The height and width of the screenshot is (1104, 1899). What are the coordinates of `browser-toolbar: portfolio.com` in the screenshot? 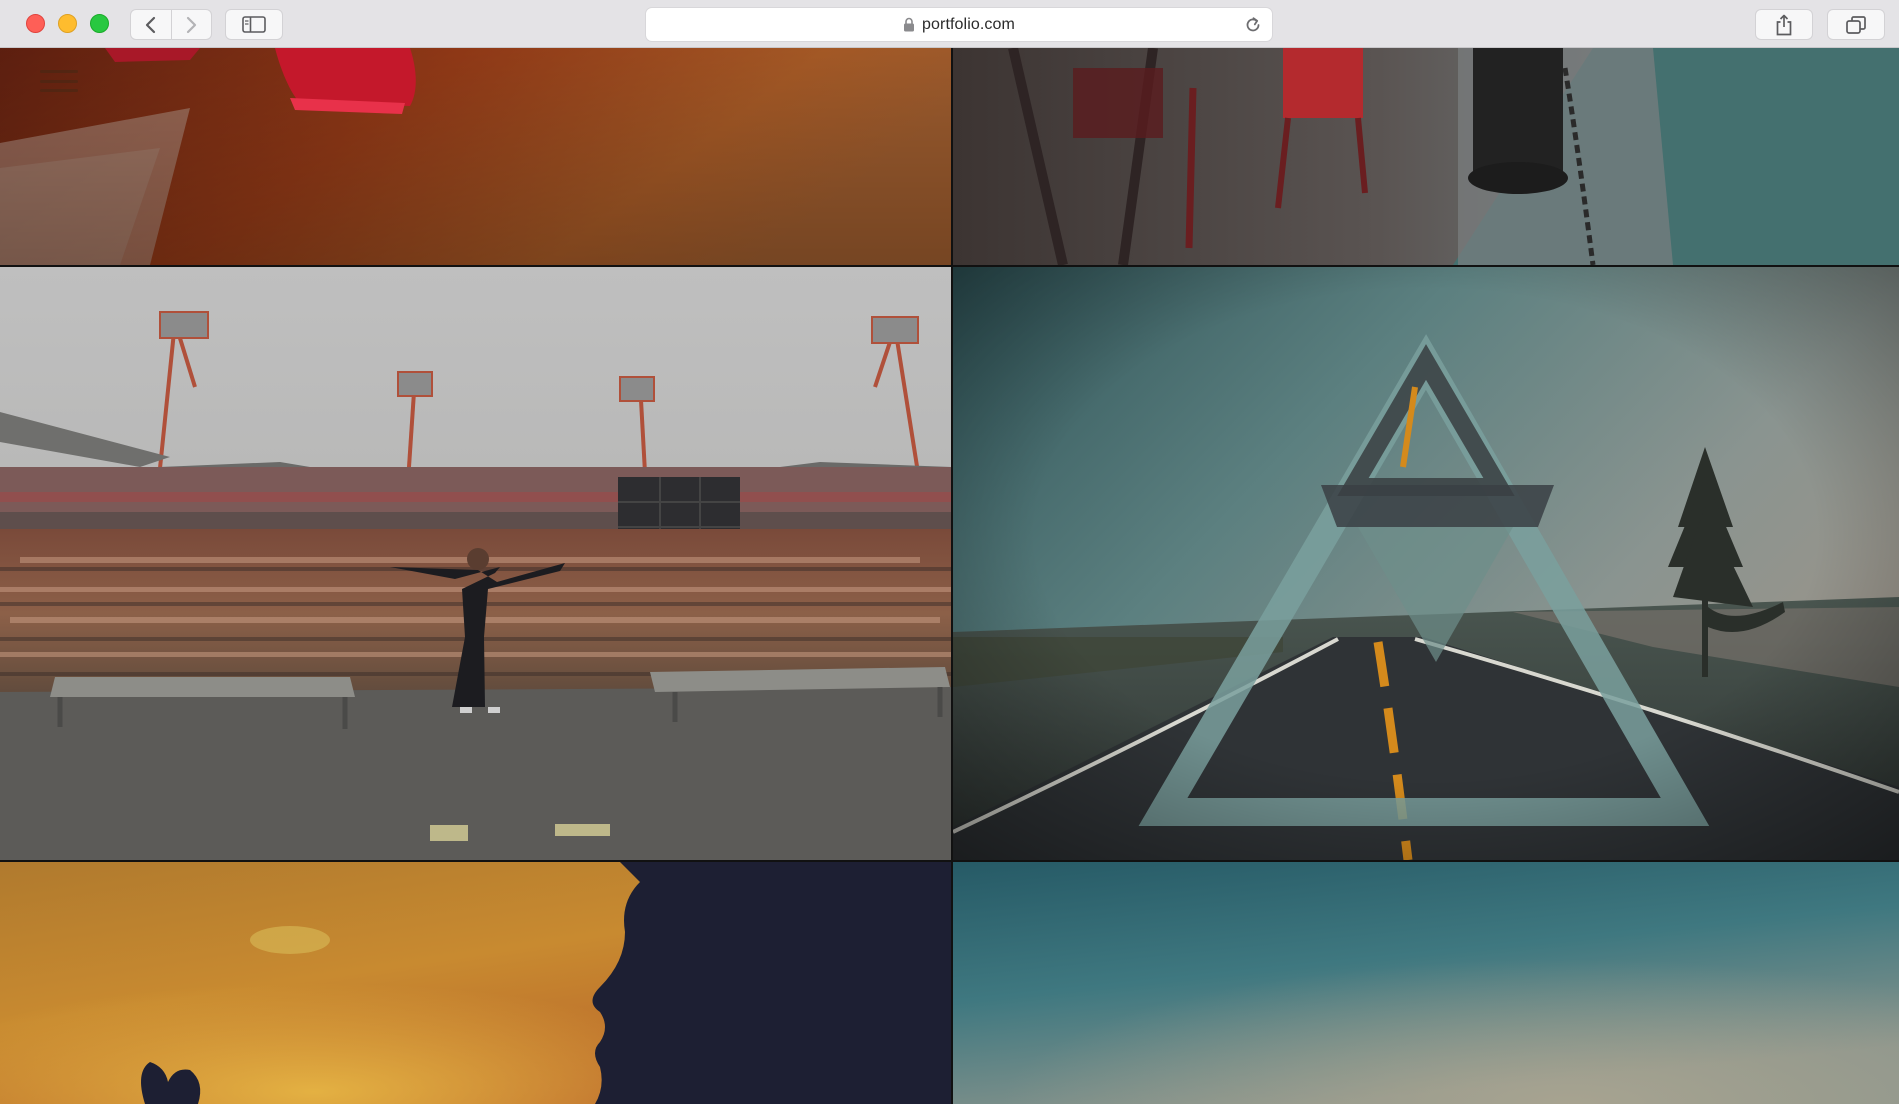 It's located at (949, 24).